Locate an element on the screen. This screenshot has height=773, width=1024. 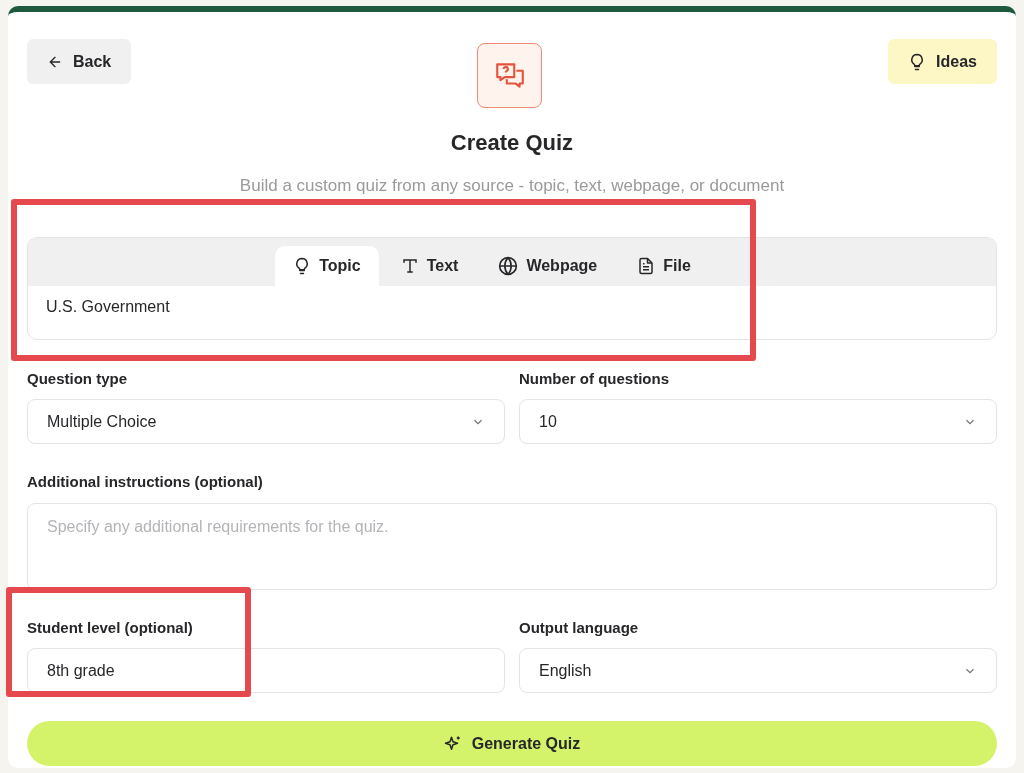
sparkle-icon is located at coordinates (452, 743).